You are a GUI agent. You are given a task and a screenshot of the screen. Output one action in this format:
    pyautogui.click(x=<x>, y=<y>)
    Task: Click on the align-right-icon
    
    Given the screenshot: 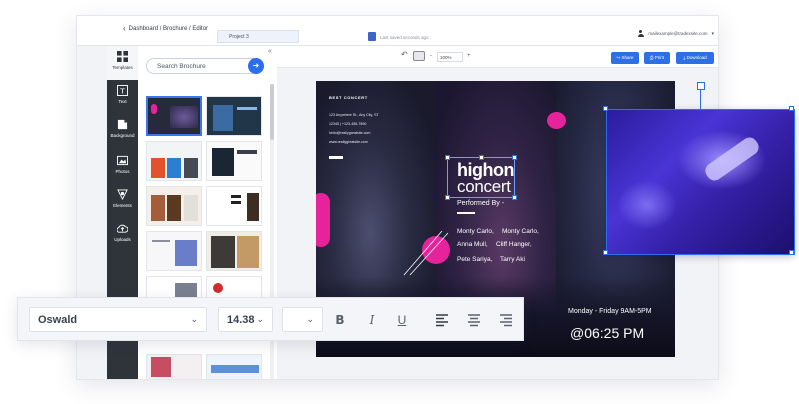 What is the action you would take?
    pyautogui.click(x=506, y=320)
    